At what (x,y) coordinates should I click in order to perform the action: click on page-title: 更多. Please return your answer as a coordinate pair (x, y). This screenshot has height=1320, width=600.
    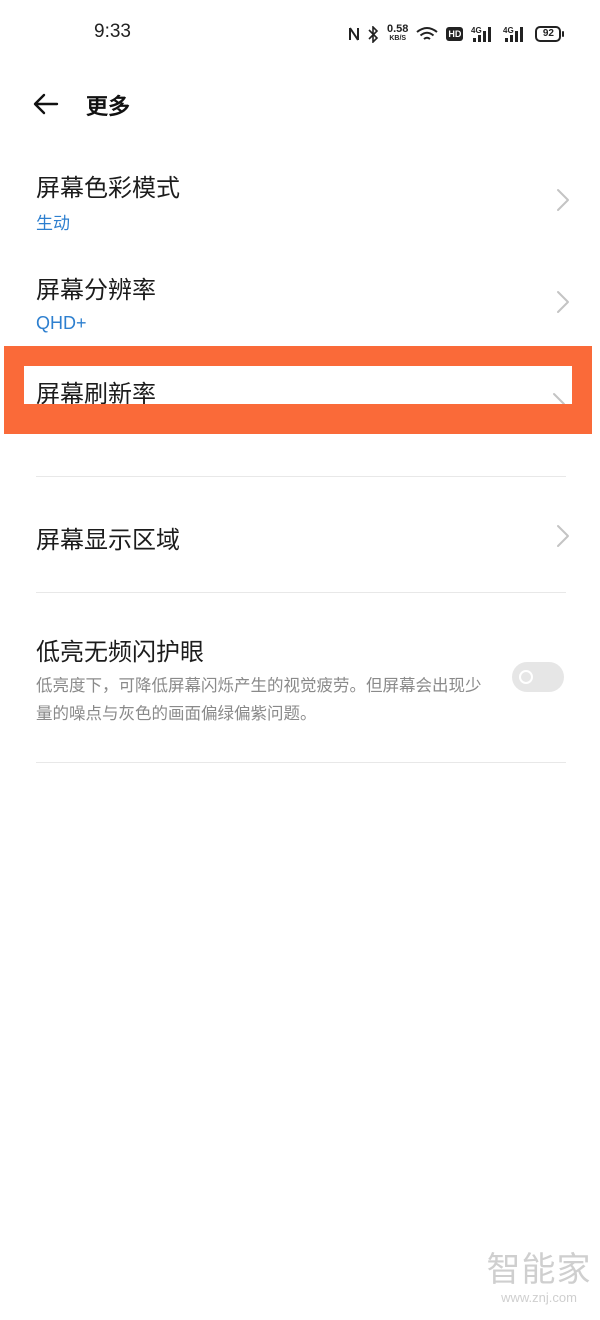
    Looking at the image, I should click on (108, 107).